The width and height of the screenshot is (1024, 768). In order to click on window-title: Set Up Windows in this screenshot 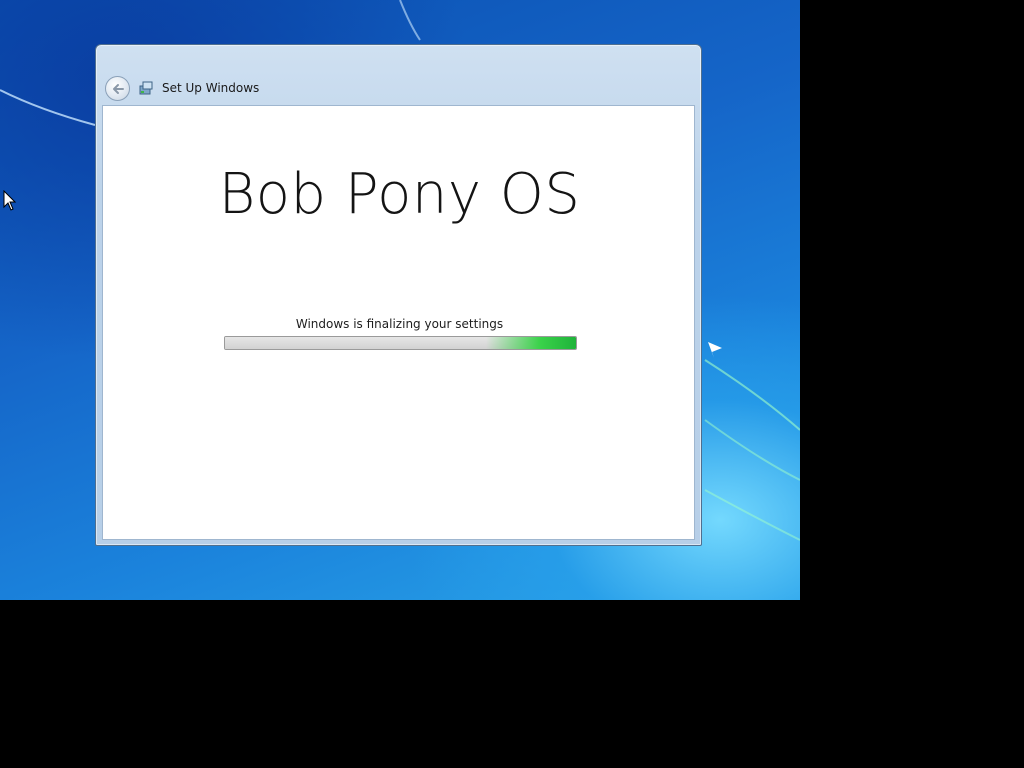, I will do `click(211, 88)`.